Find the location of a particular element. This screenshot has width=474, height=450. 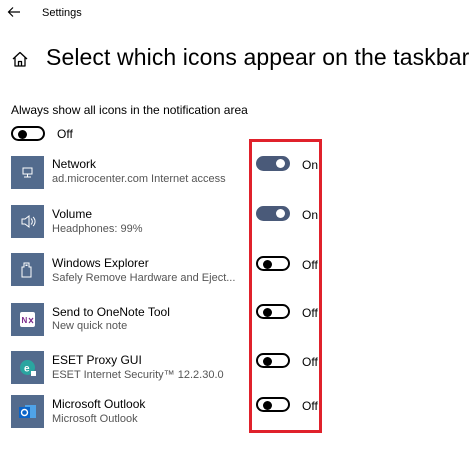

app-desc-network: ad.microcenter.com Internet access is located at coordinates (139, 179).